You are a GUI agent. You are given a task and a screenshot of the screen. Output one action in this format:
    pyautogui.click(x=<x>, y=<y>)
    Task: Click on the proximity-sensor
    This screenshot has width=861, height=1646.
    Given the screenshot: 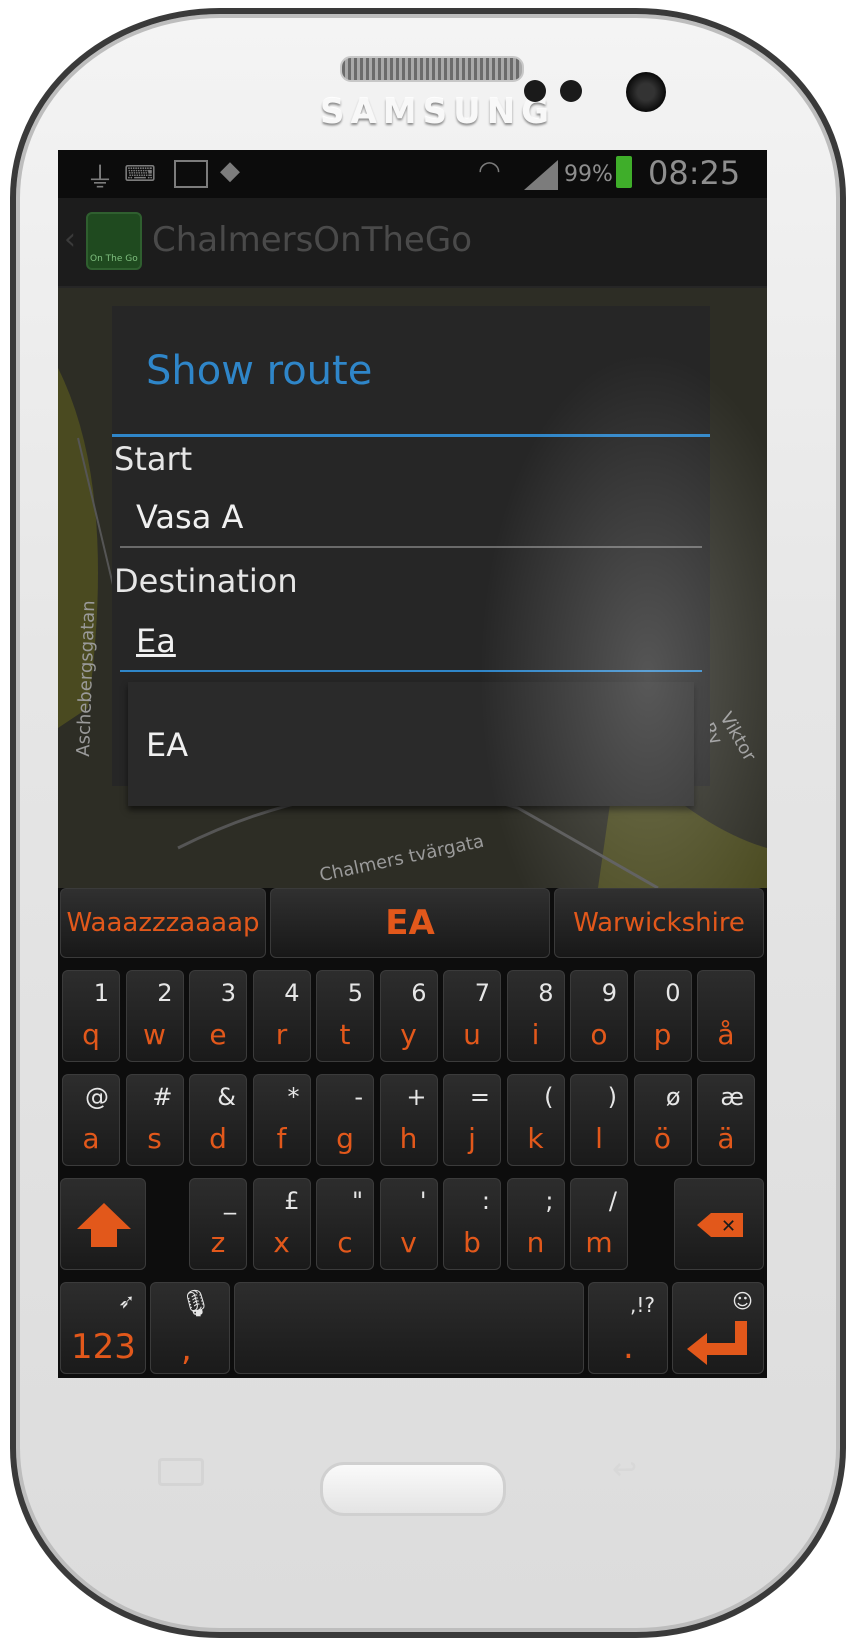 What is the action you would take?
    pyautogui.click(x=535, y=91)
    